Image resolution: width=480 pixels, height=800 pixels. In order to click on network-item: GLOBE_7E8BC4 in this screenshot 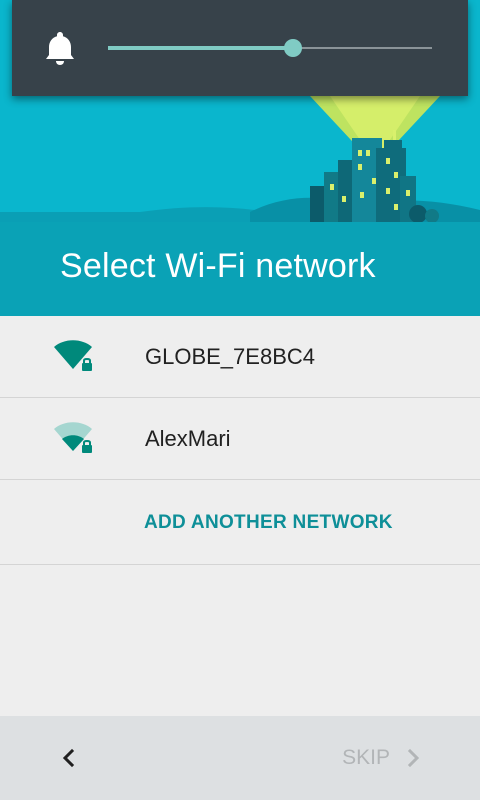, I will do `click(240, 357)`.